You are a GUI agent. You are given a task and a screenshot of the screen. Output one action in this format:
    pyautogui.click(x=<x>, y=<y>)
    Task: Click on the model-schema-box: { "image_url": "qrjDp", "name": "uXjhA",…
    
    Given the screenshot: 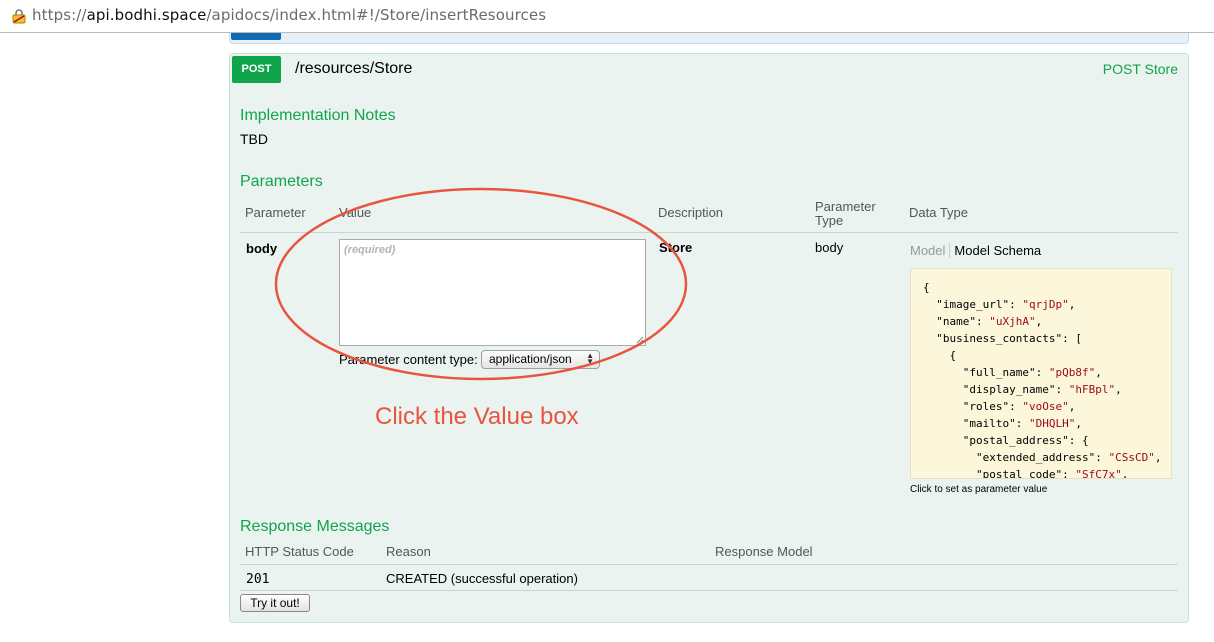 What is the action you would take?
    pyautogui.click(x=1041, y=373)
    